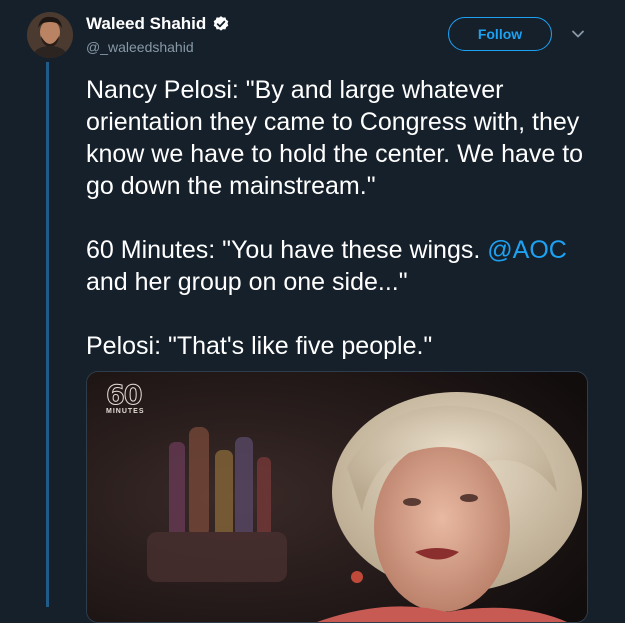  Describe the element at coordinates (47, 334) in the screenshot. I see `thread-line` at that location.